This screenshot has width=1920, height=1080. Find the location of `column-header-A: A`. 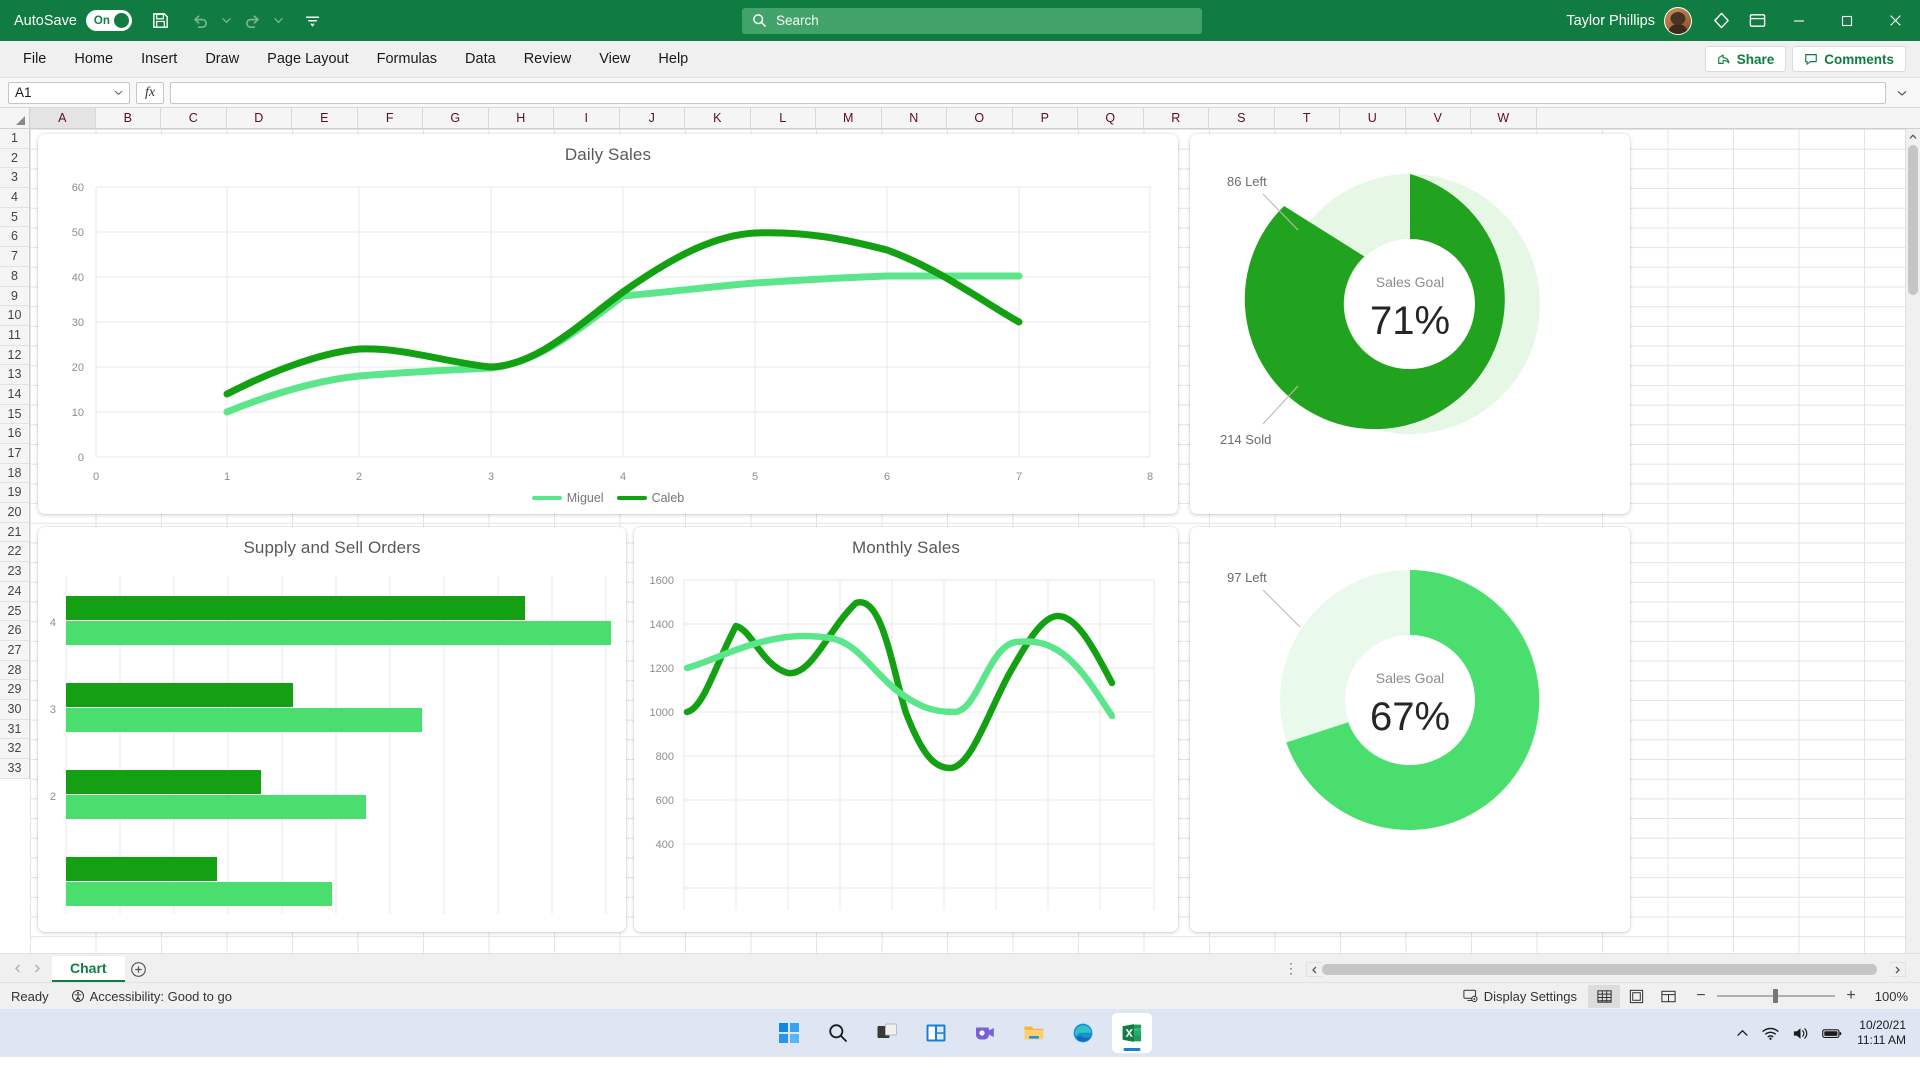

column-header-A: A is located at coordinates (63, 118).